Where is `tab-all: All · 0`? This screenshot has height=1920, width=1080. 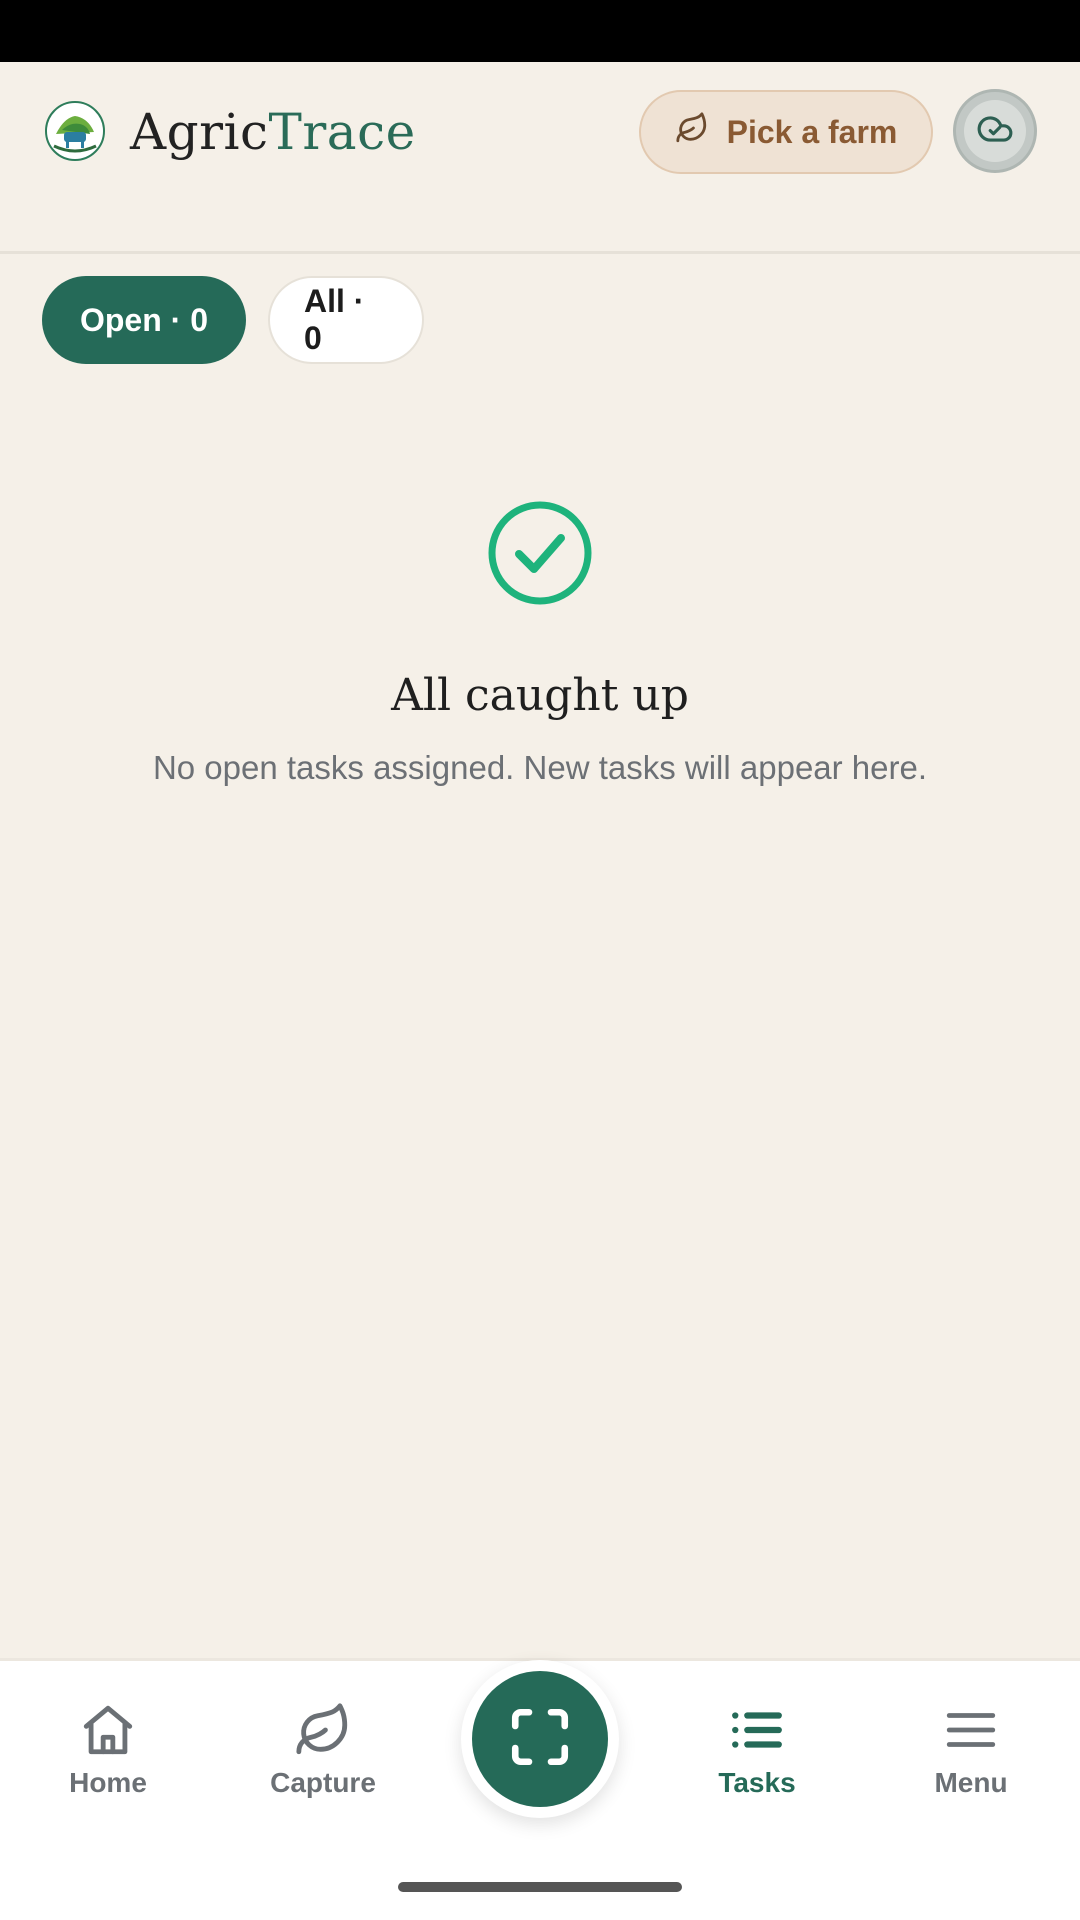 tab-all: All · 0 is located at coordinates (346, 320).